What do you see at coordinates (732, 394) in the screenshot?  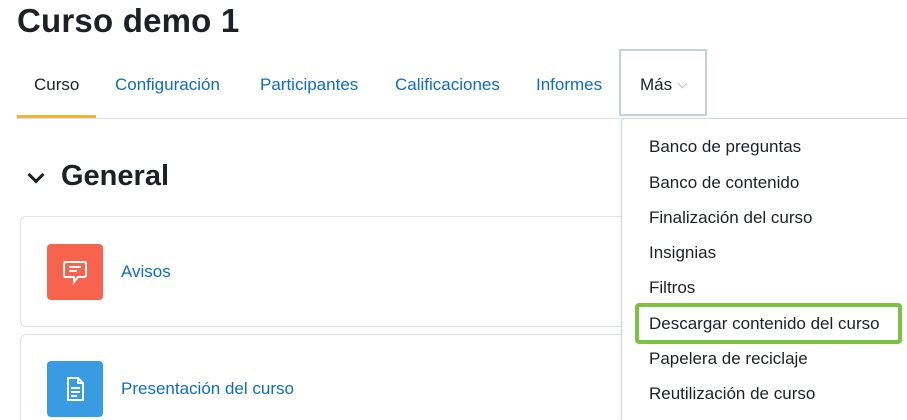 I see `menu-item-course-reuse: Reutilización de curso` at bounding box center [732, 394].